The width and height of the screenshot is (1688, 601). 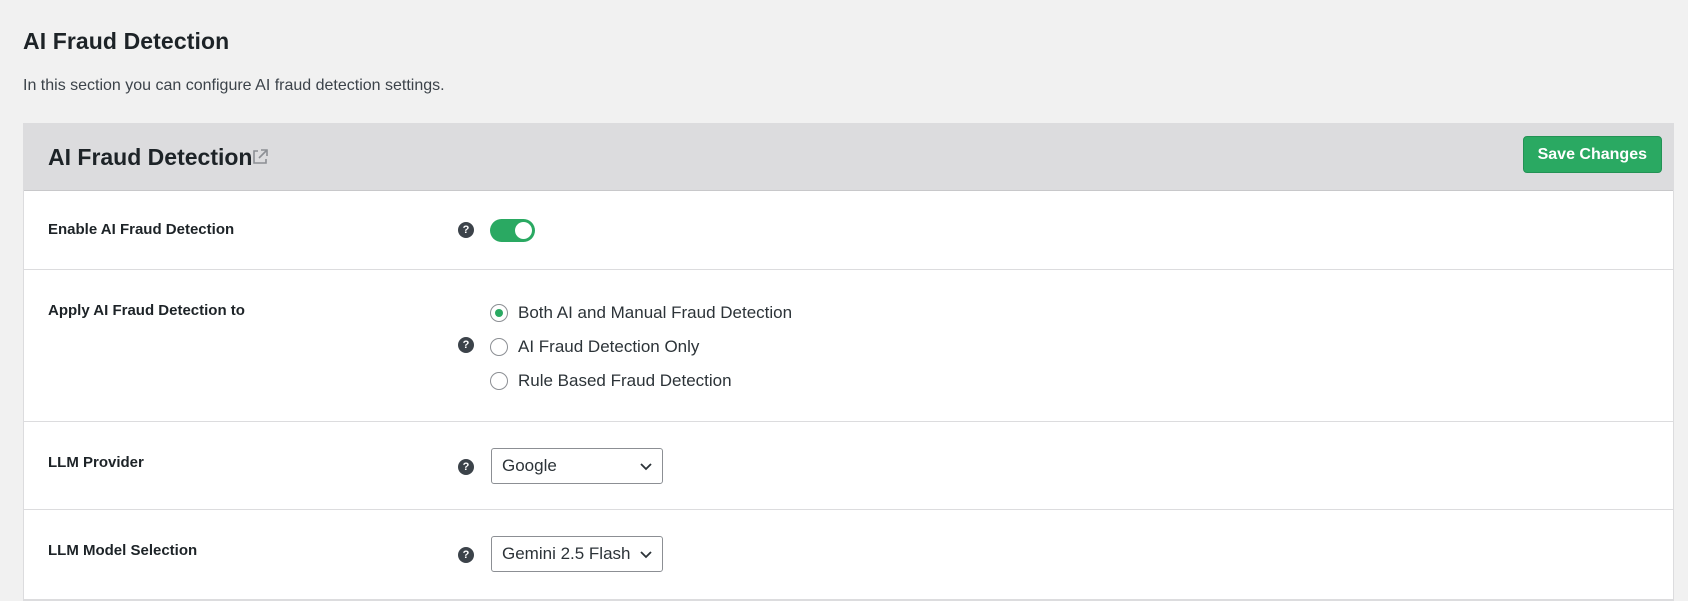 What do you see at coordinates (260, 157) in the screenshot?
I see `external-link-icon` at bounding box center [260, 157].